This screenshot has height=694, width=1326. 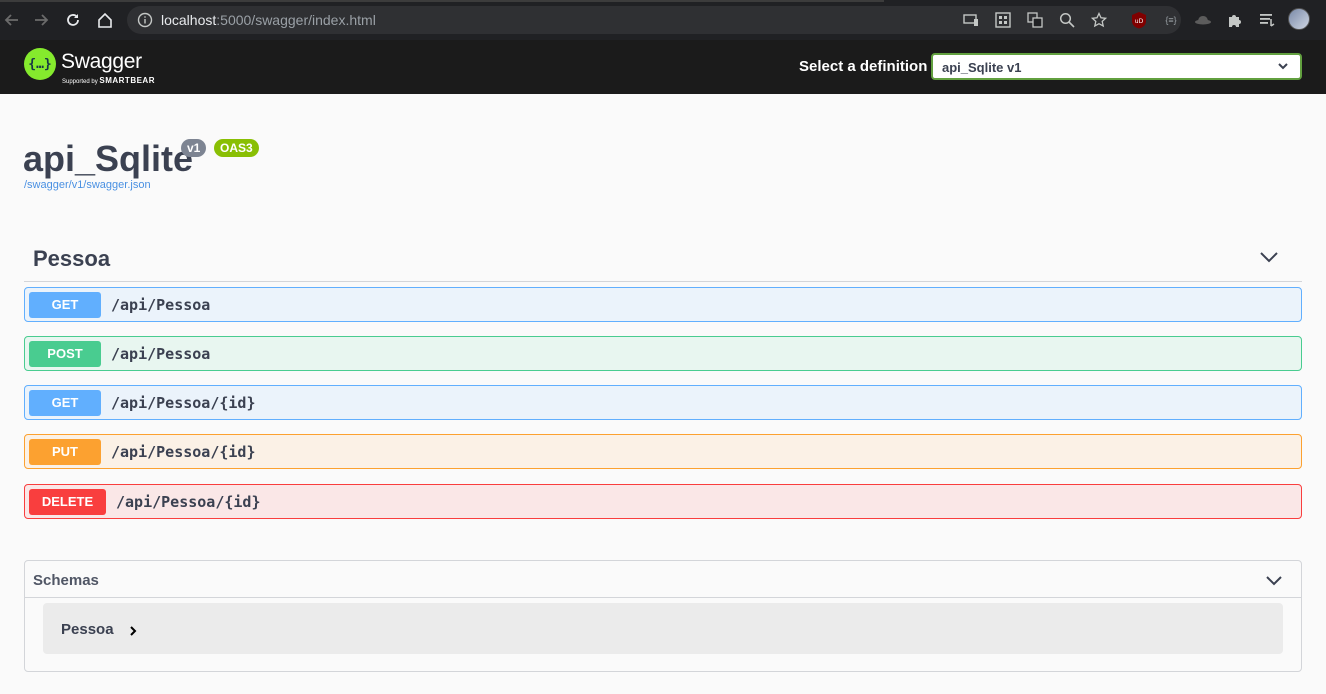 I want to click on url-text: localhost:5000/swagger/index.html, so click(x=268, y=20).